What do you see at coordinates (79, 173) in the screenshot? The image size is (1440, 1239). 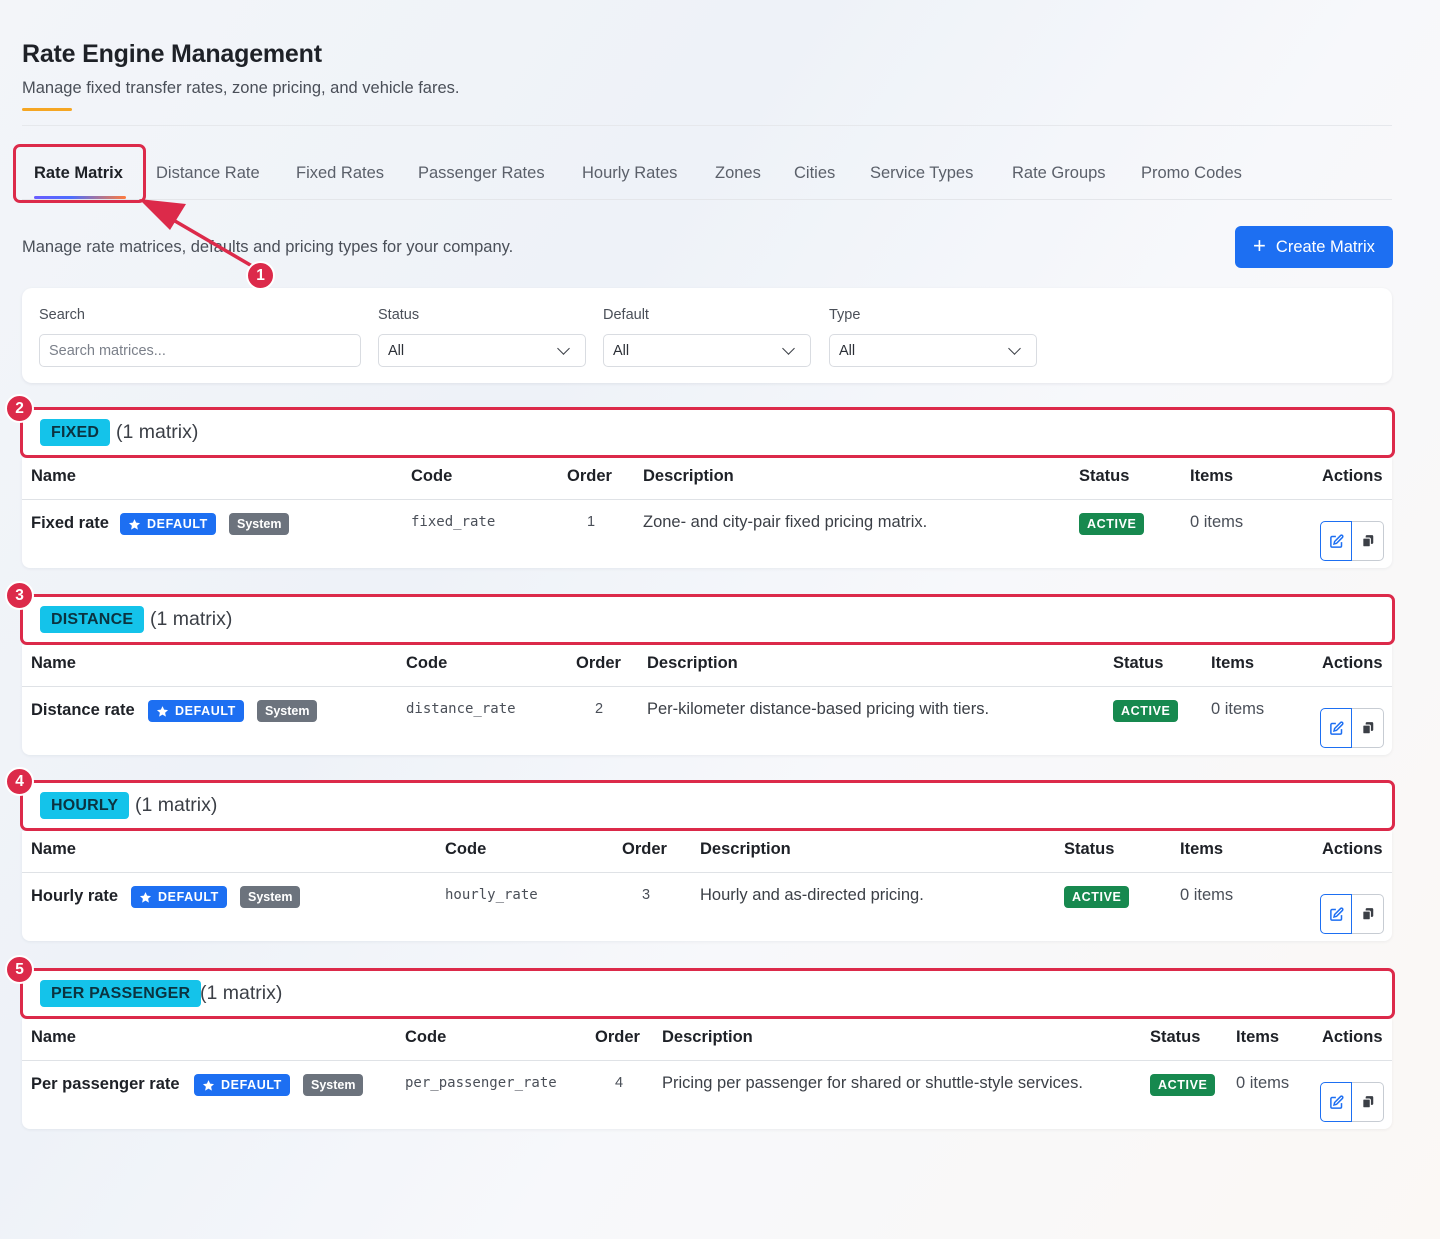 I see `annotation-highlight-tab` at bounding box center [79, 173].